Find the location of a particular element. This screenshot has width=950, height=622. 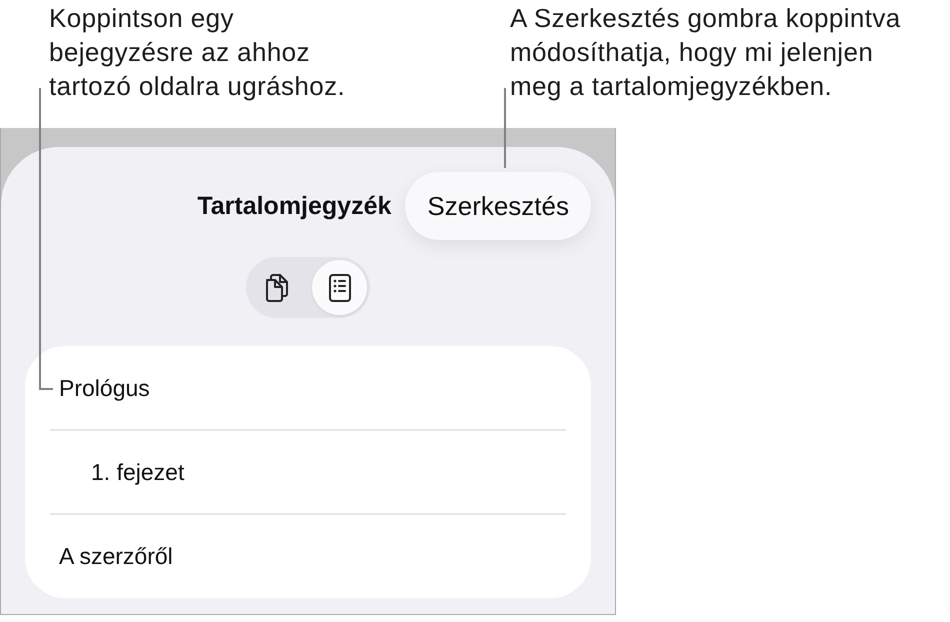

contents-entry: A szerzőről is located at coordinates (308, 556).